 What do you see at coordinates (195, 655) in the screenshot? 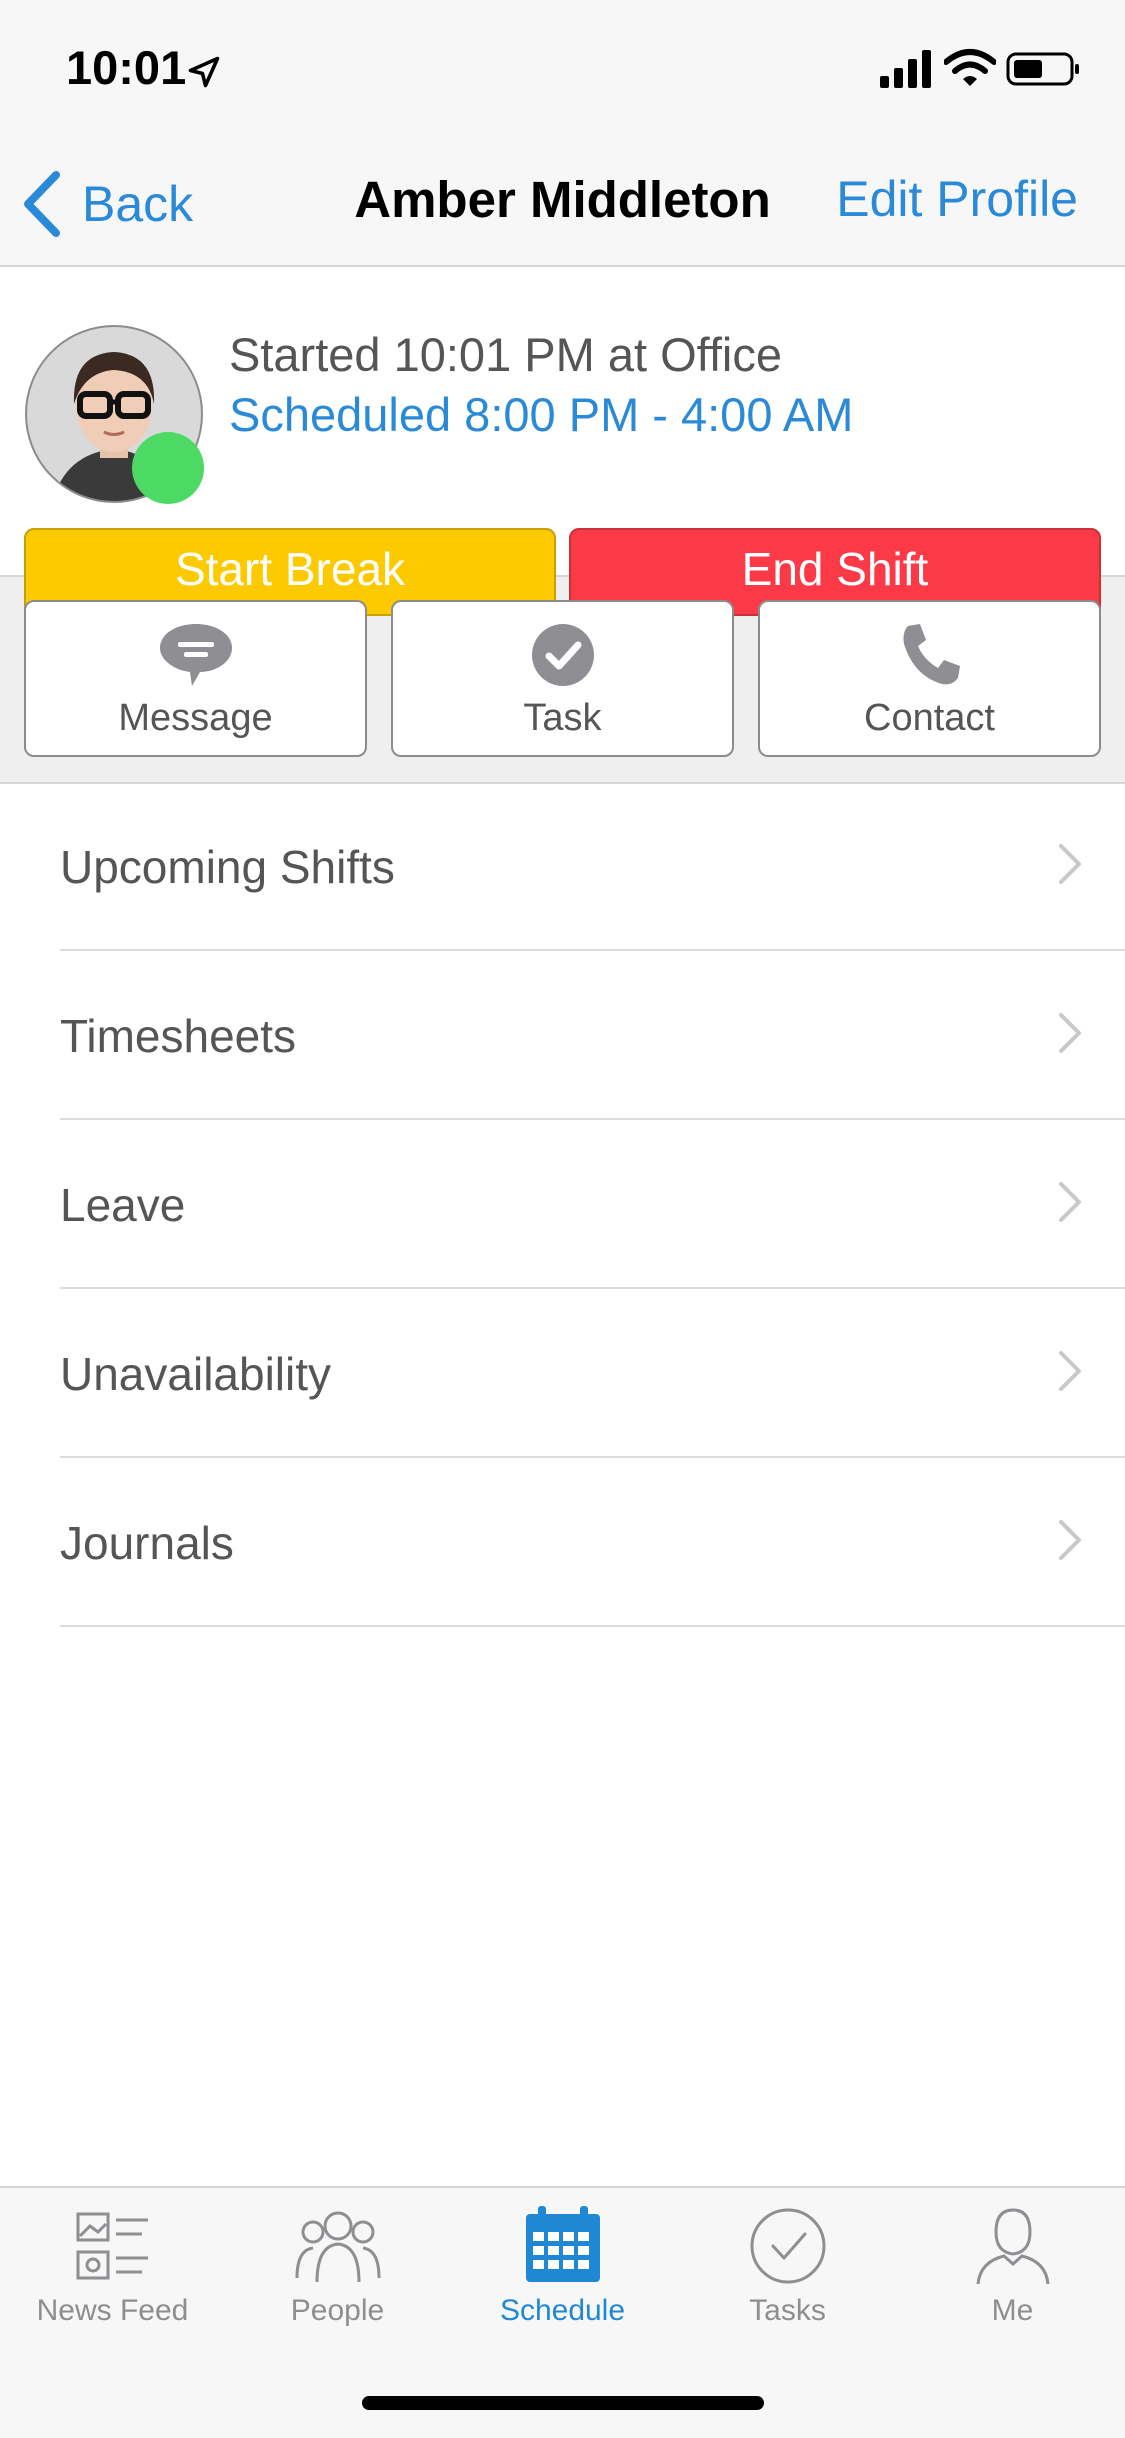
I see `message-icon` at bounding box center [195, 655].